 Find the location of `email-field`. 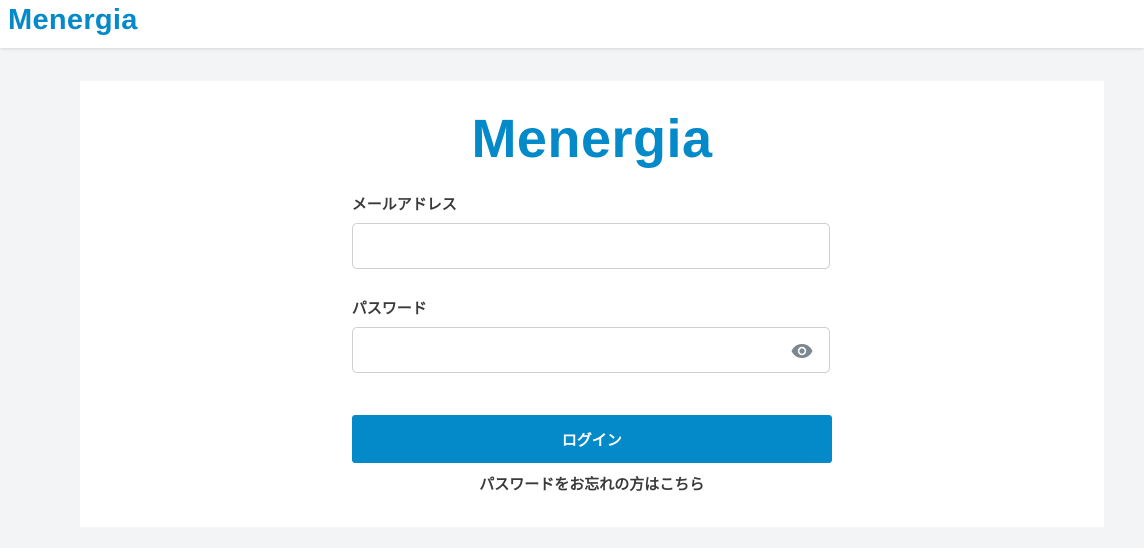

email-field is located at coordinates (591, 246).